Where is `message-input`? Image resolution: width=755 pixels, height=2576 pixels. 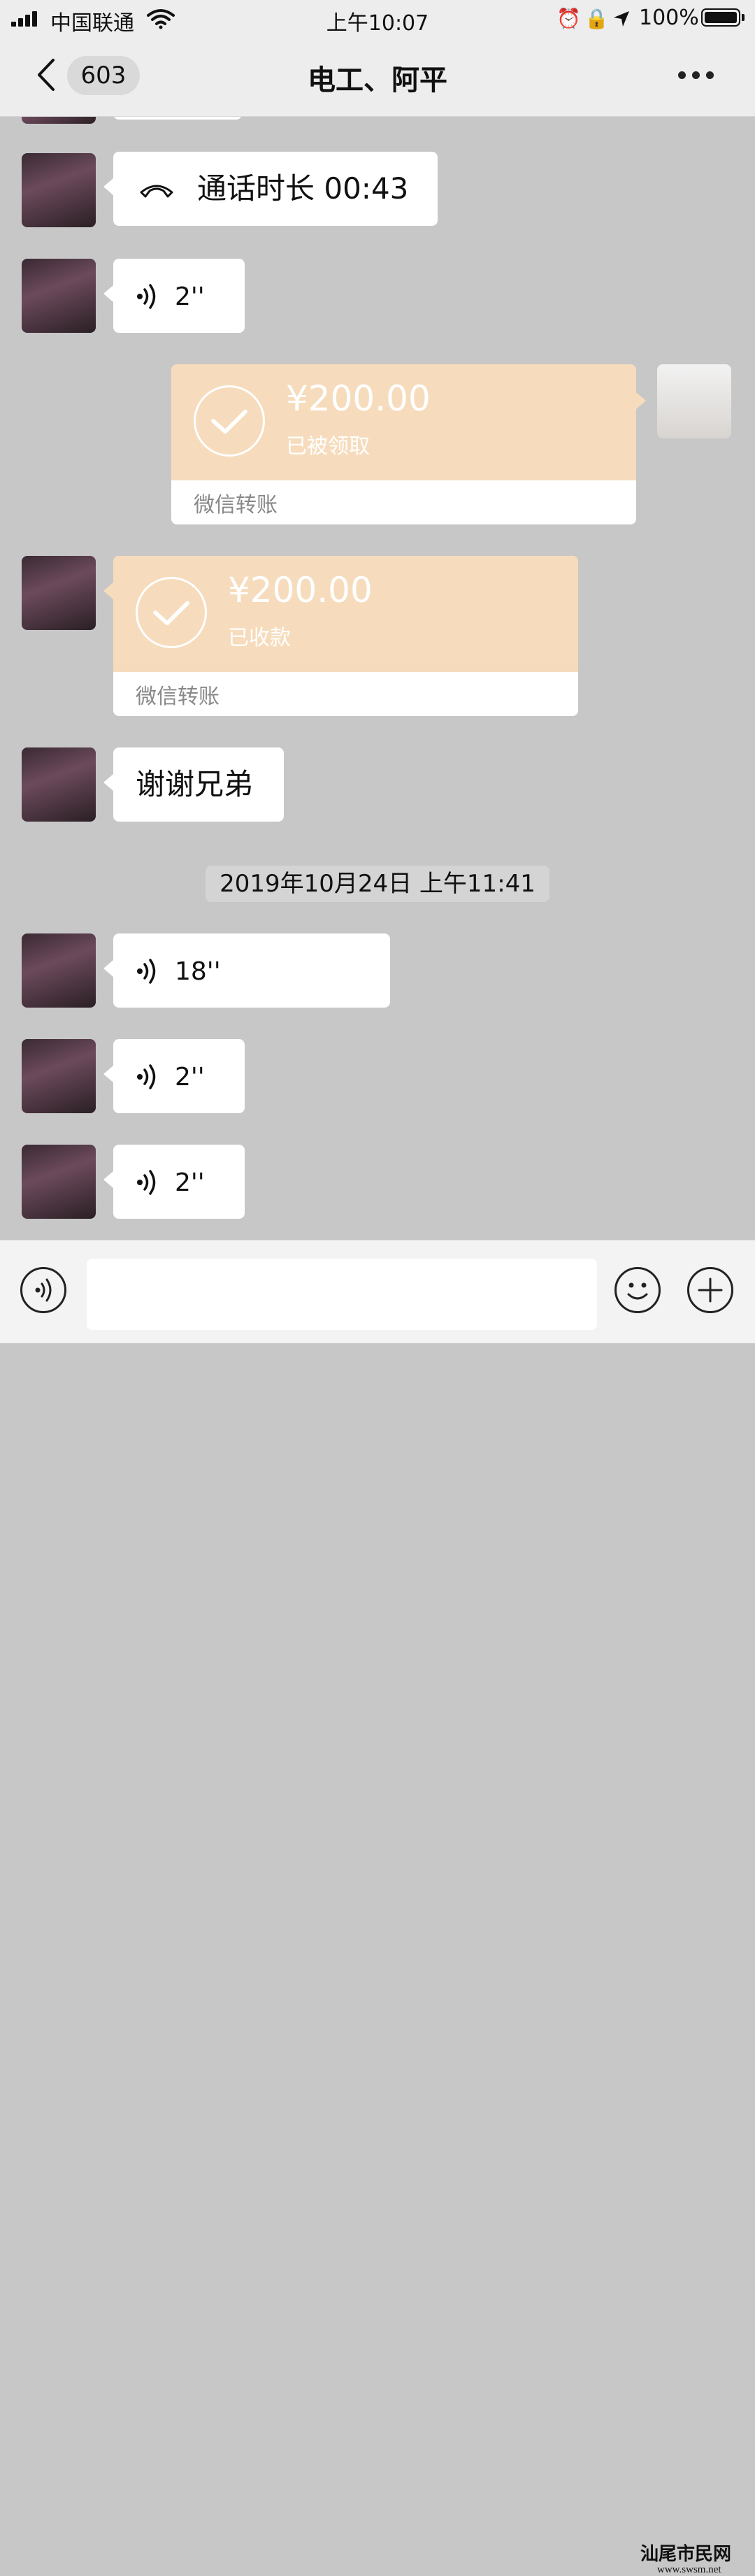 message-input is located at coordinates (342, 1294).